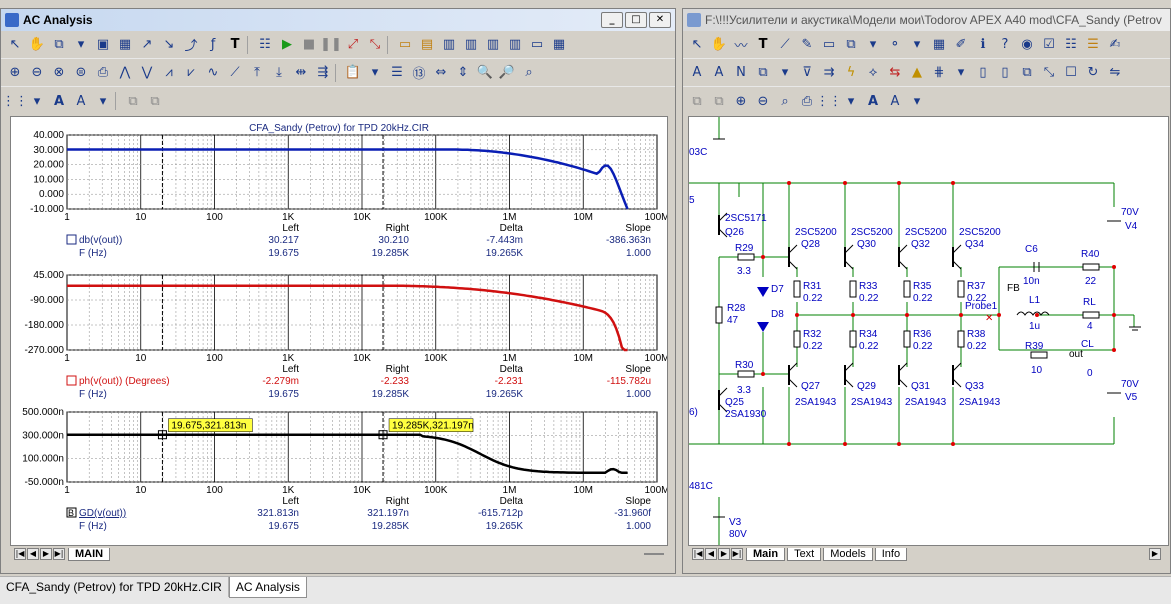  I want to click on zoom-box-icon: ▣, so click(103, 45).